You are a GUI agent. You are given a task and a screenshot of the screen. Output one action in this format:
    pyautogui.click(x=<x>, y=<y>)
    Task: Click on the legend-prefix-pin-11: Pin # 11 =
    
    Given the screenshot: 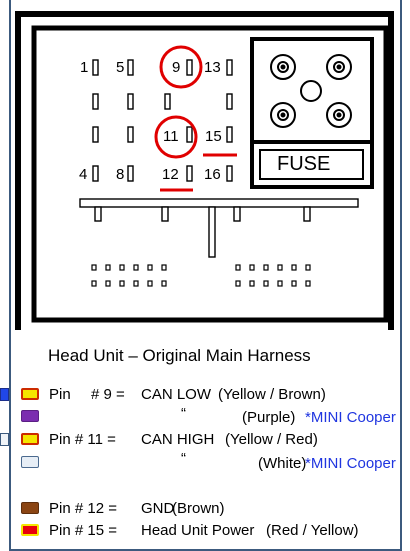 What is the action you would take?
    pyautogui.click(x=82, y=439)
    